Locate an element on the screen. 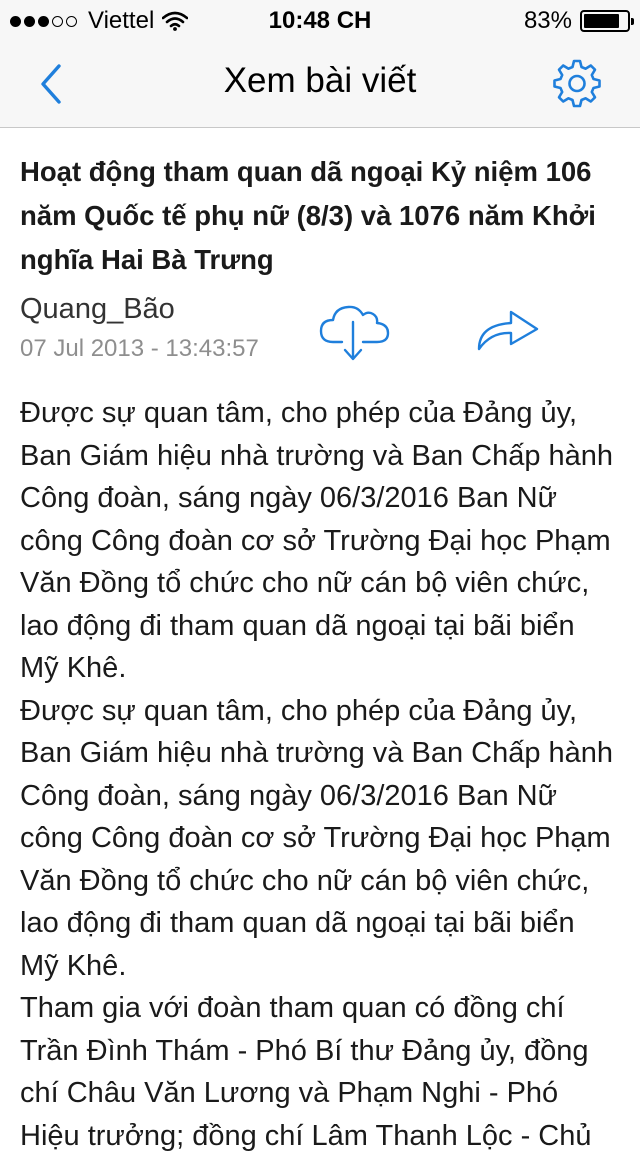 Image resolution: width=640 pixels, height=1157 pixels. status-right: 83% is located at coordinates (578, 21).